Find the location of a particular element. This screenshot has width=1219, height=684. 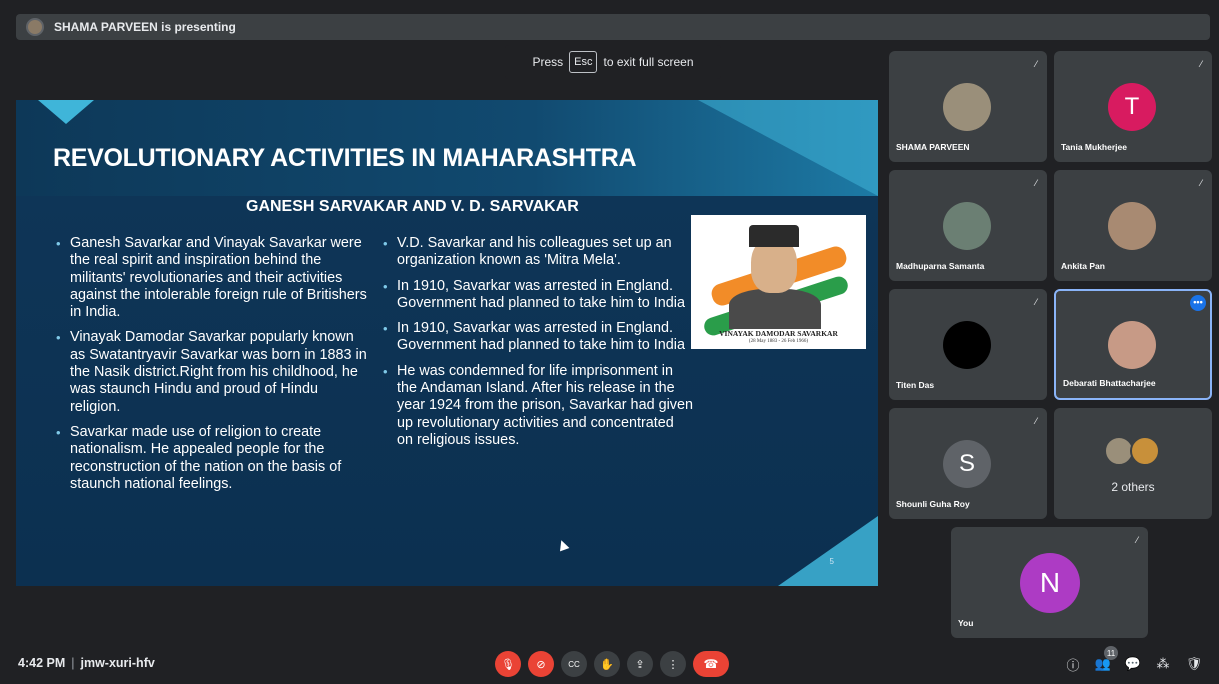

portrait-coat is located at coordinates (775, 309).